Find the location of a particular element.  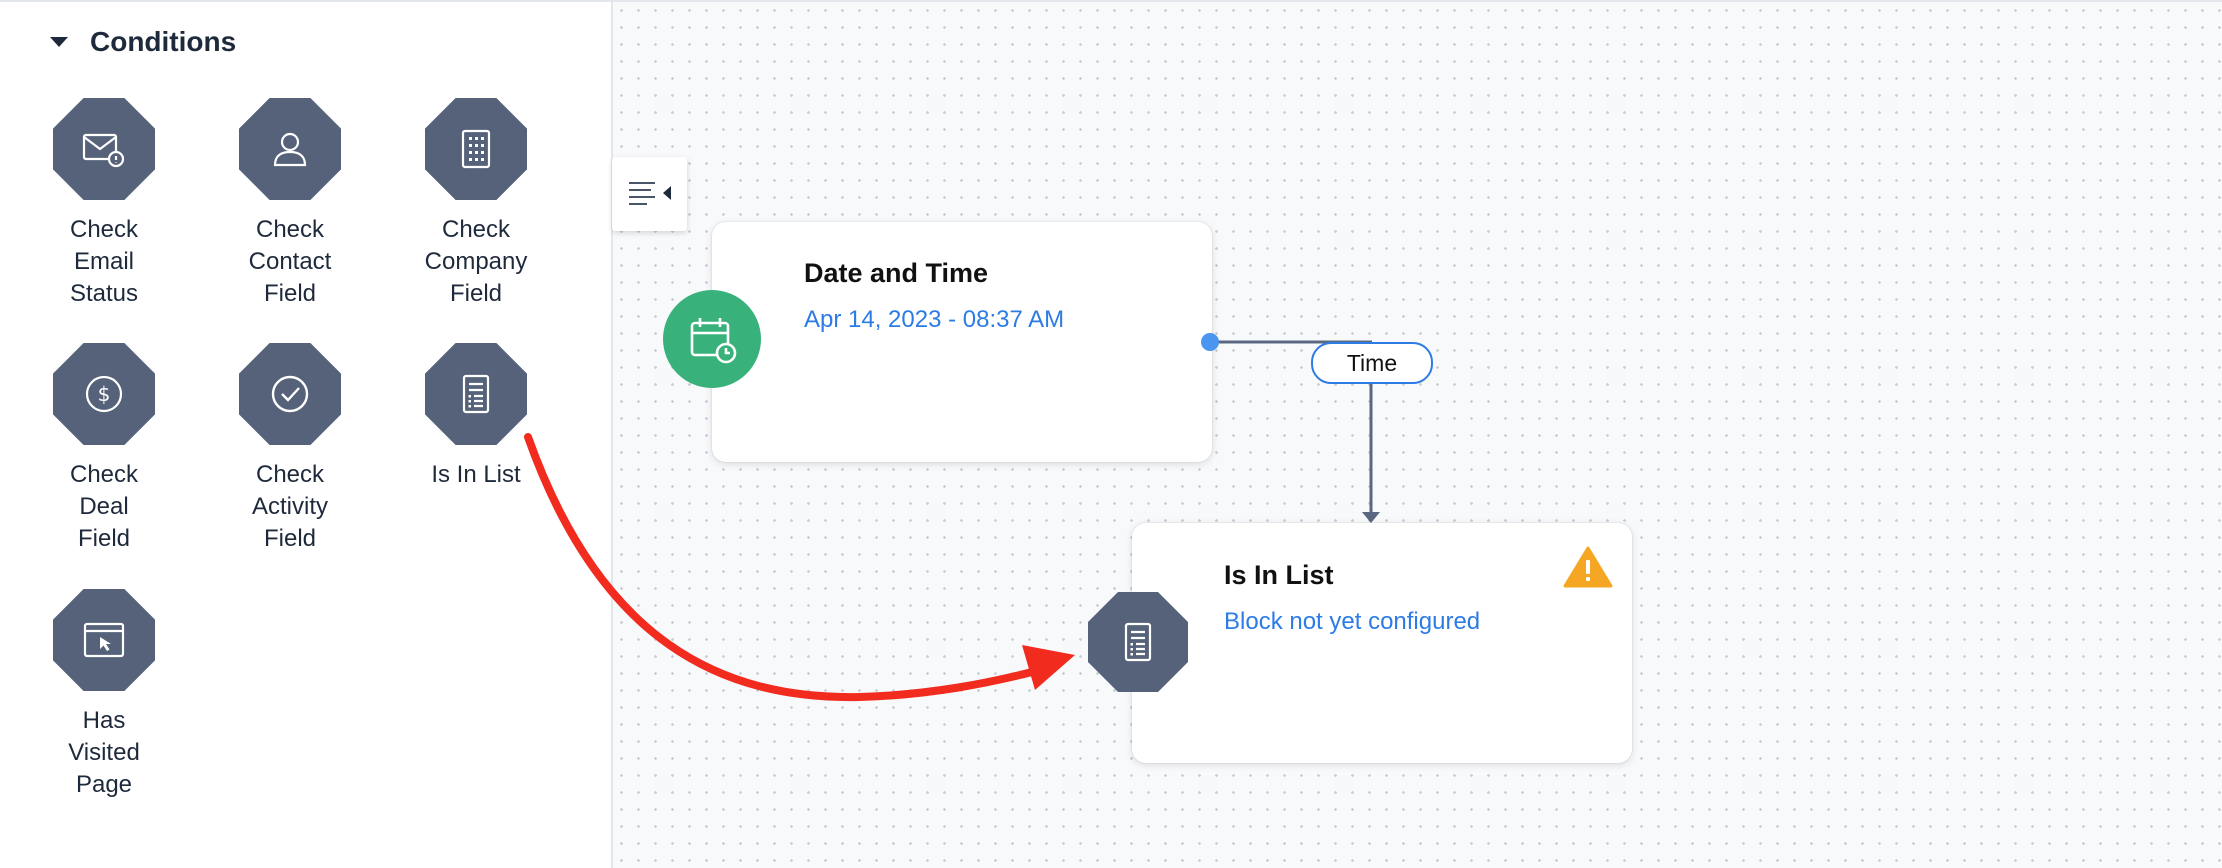

tool-has-visited-page: Has Visited Page is located at coordinates (104, 695).